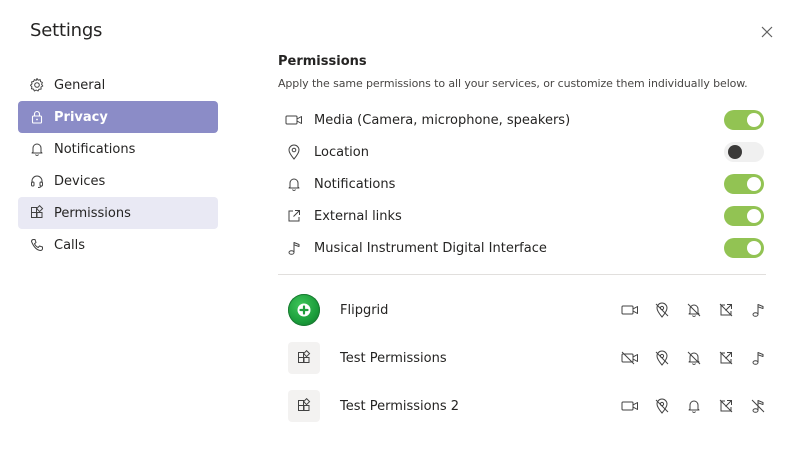  I want to click on app-name: Test Permissions 2, so click(400, 406).